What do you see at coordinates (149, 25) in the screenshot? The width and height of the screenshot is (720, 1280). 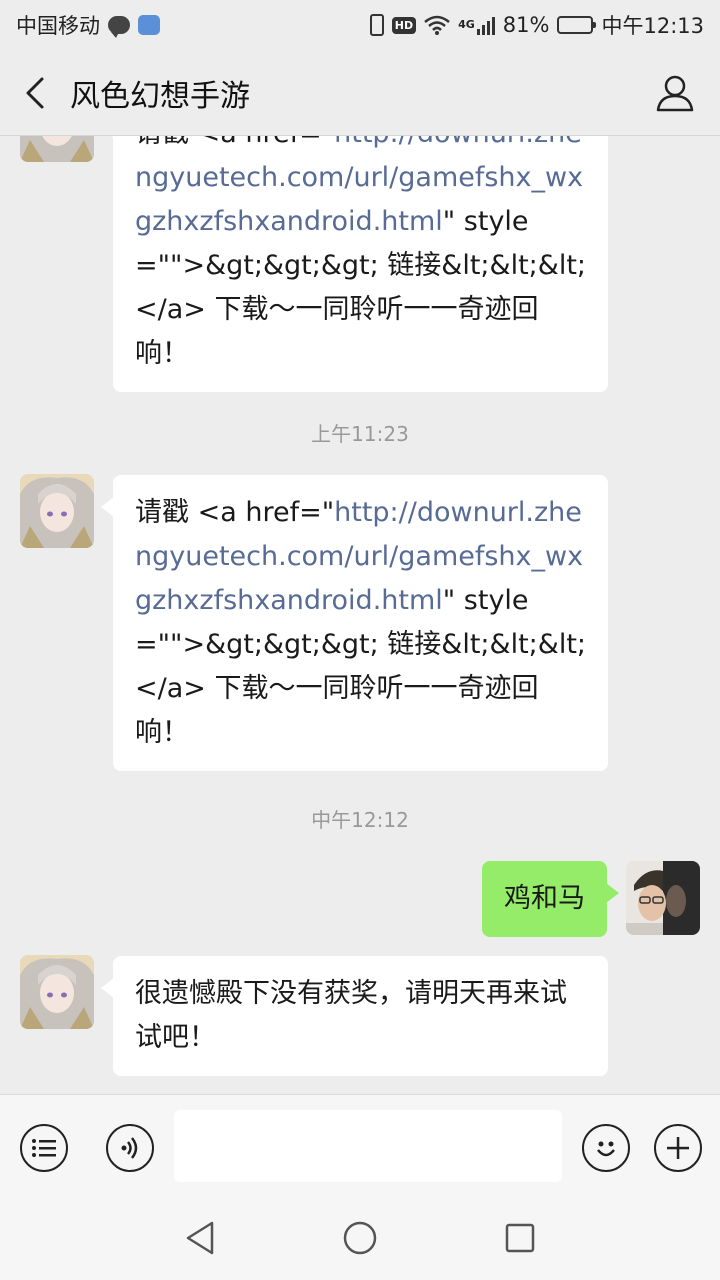 I see `app-notification-icon` at bounding box center [149, 25].